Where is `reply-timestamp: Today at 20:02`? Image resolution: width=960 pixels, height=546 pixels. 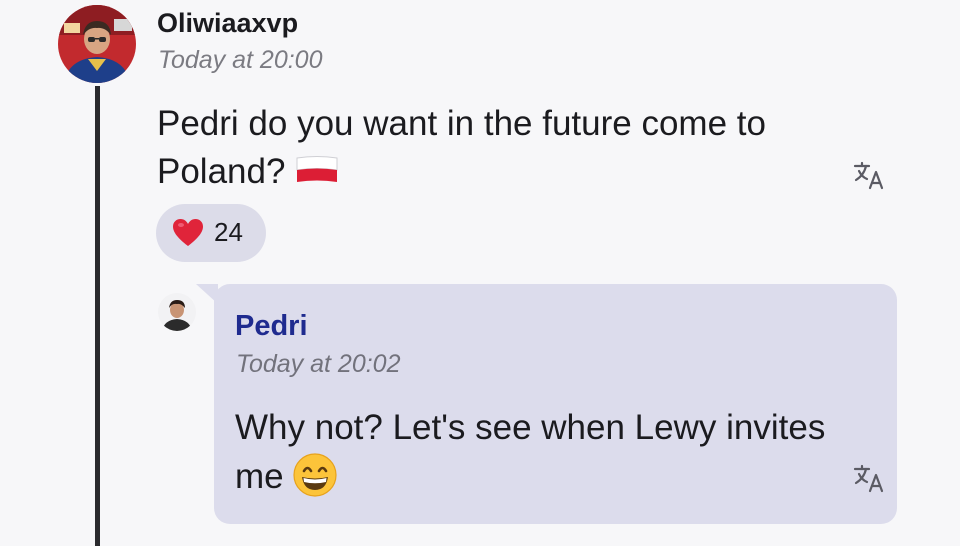 reply-timestamp: Today at 20:02 is located at coordinates (318, 364).